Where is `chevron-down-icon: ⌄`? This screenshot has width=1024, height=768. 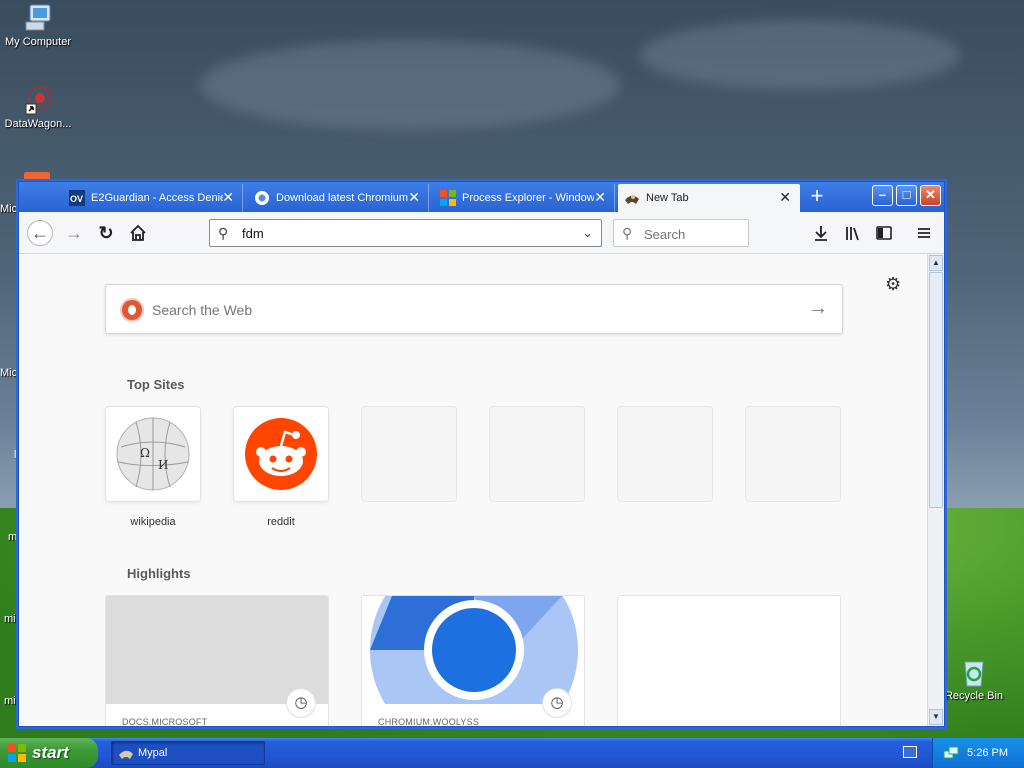
chevron-down-icon: ⌄ is located at coordinates (587, 233).